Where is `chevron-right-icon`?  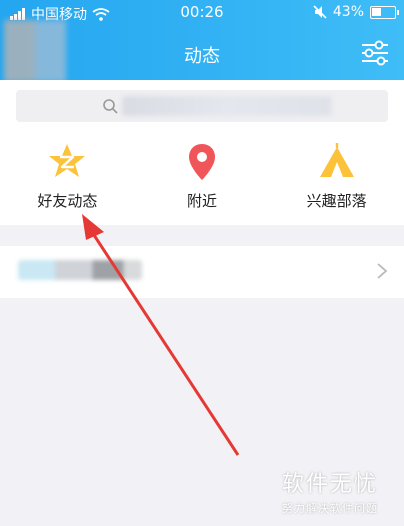 chevron-right-icon is located at coordinates (382, 271).